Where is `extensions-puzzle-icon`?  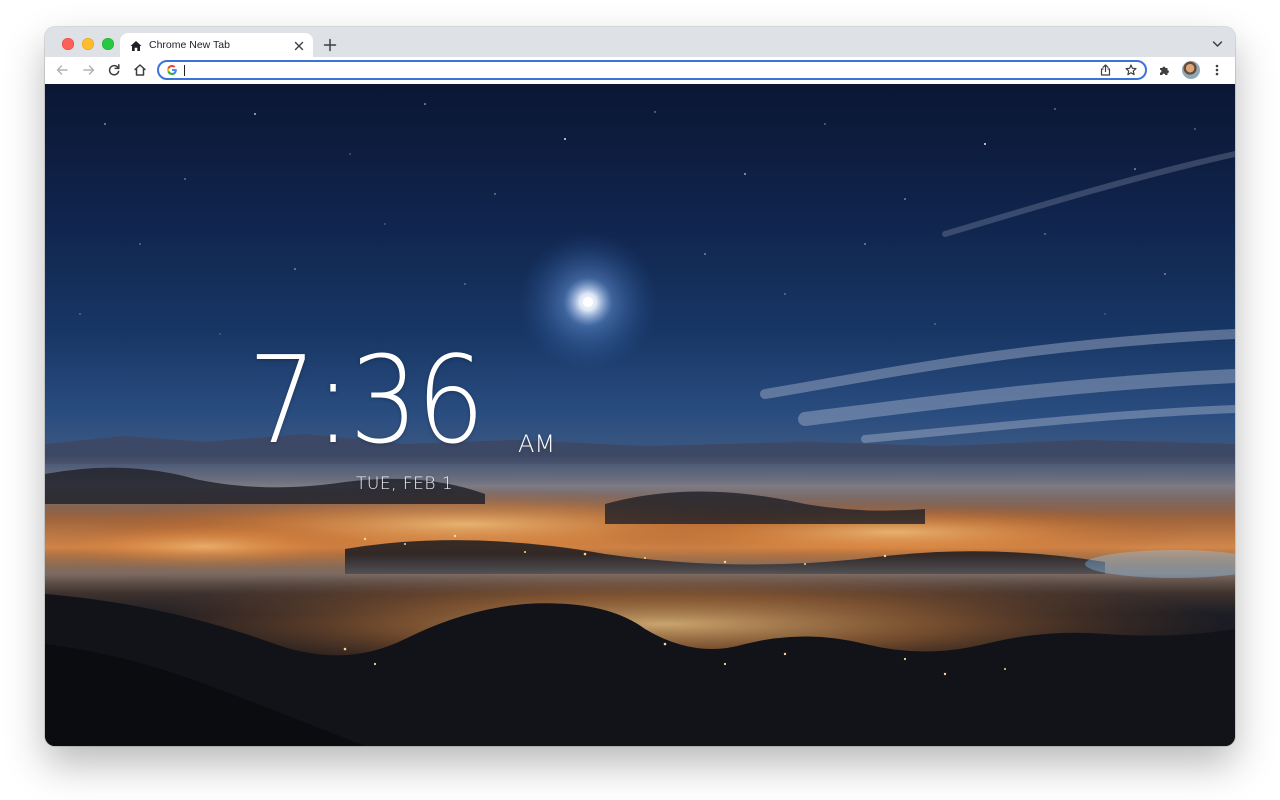
extensions-puzzle-icon is located at coordinates (1165, 70).